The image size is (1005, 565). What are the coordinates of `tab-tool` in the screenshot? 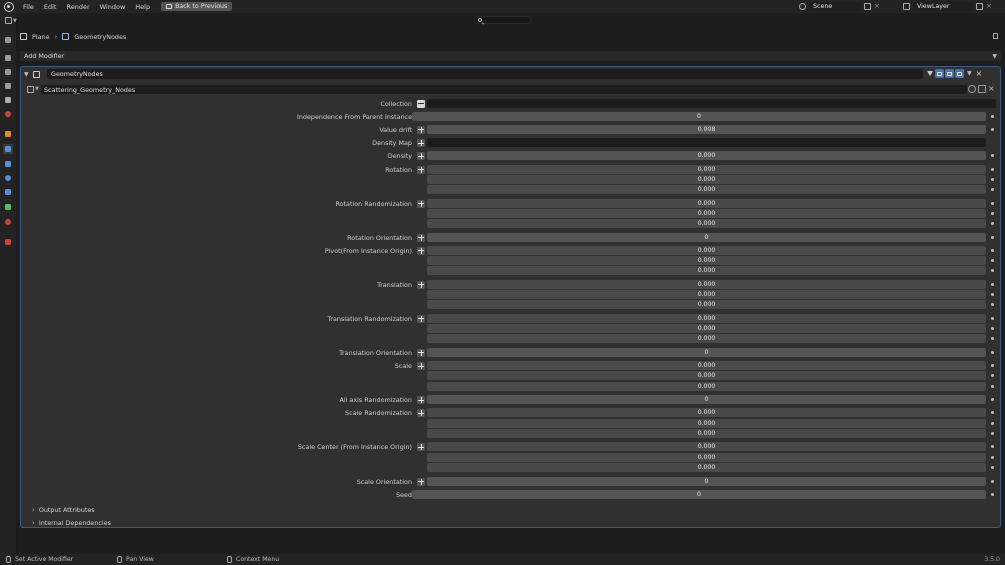 It's located at (8, 40).